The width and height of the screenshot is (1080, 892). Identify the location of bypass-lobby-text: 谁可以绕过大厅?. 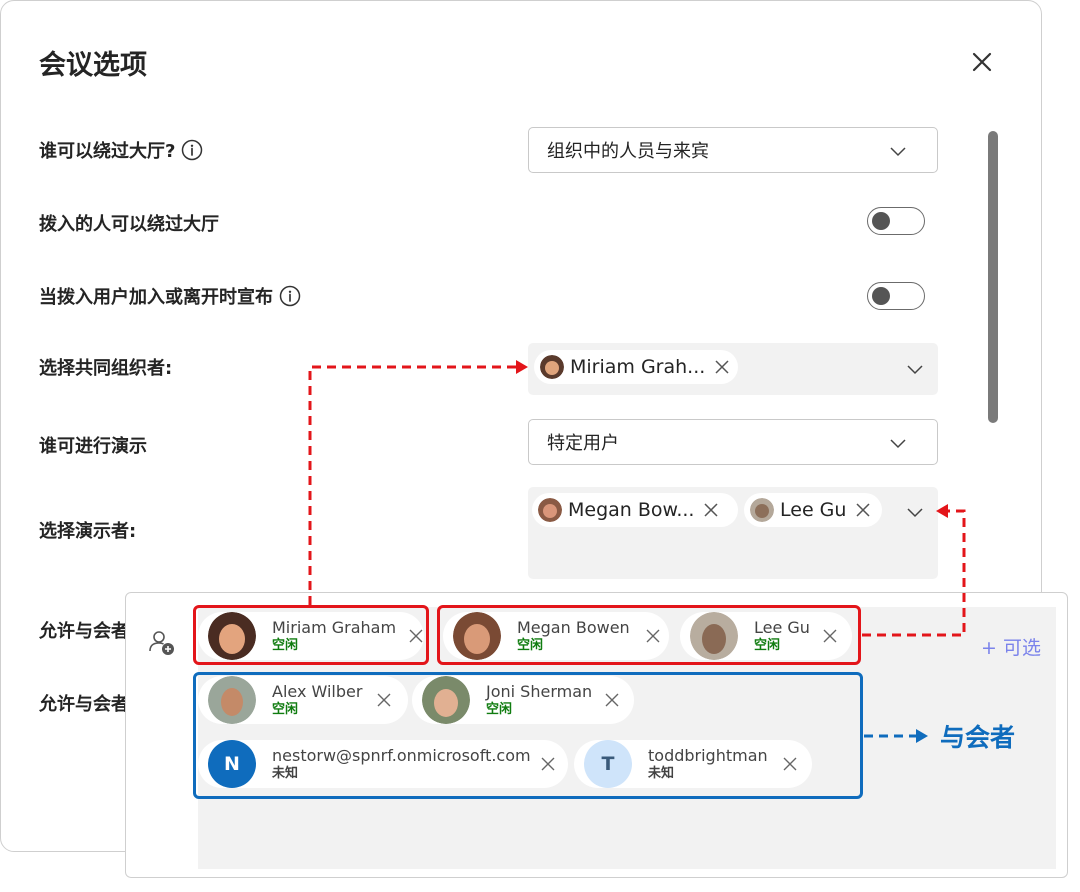
(107, 151).